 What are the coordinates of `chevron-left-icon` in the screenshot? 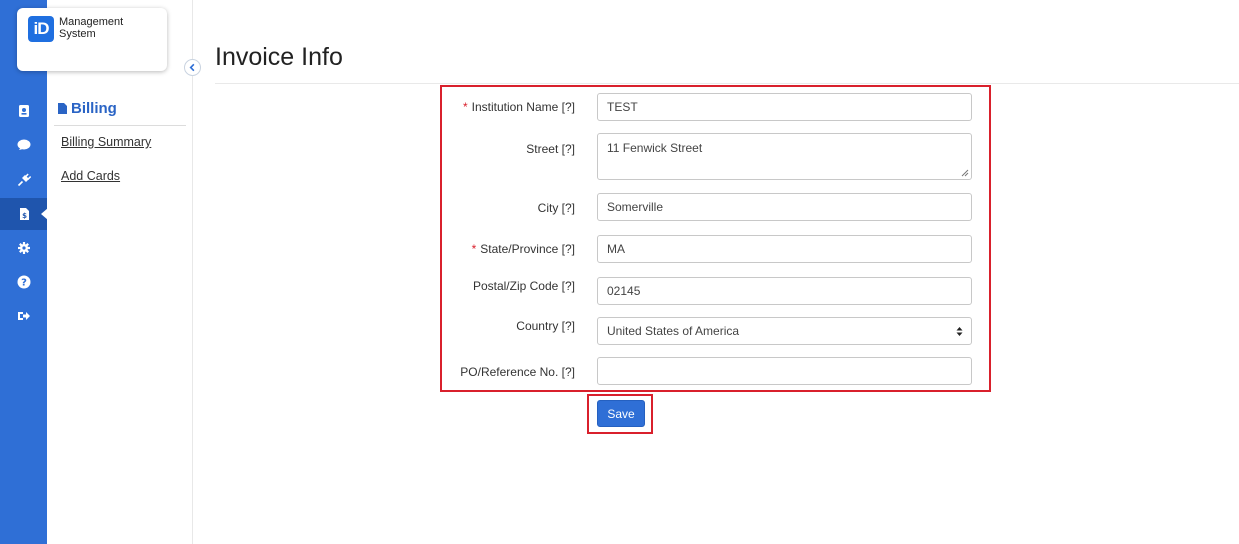 It's located at (192, 67).